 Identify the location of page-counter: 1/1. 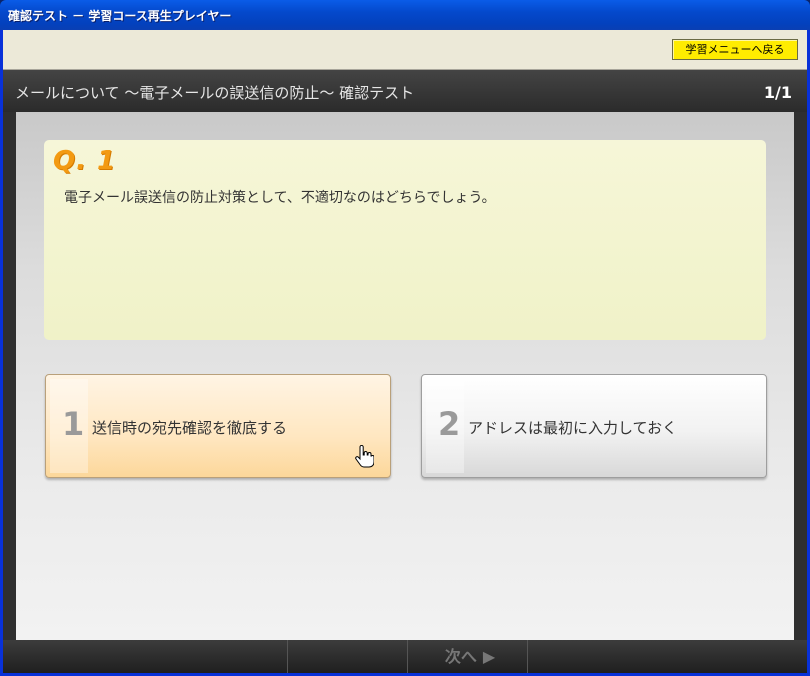
(777, 92).